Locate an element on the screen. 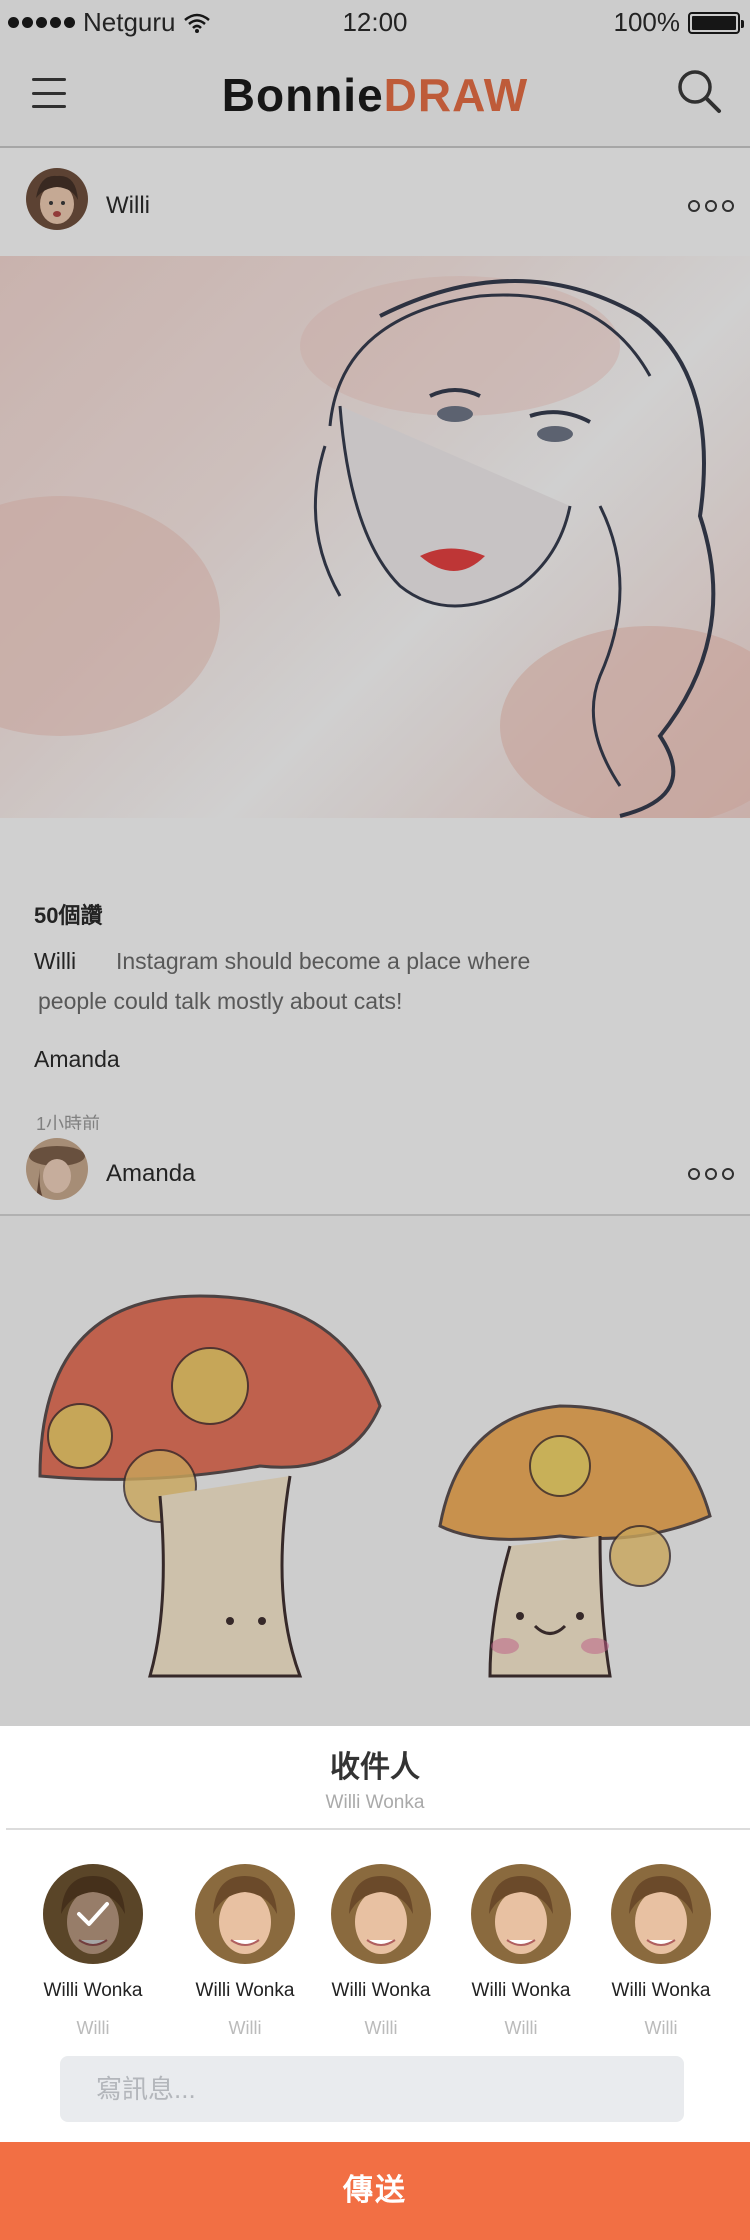 The image size is (750, 2240). selected-recipient-label: Willi Wonka is located at coordinates (375, 1802).